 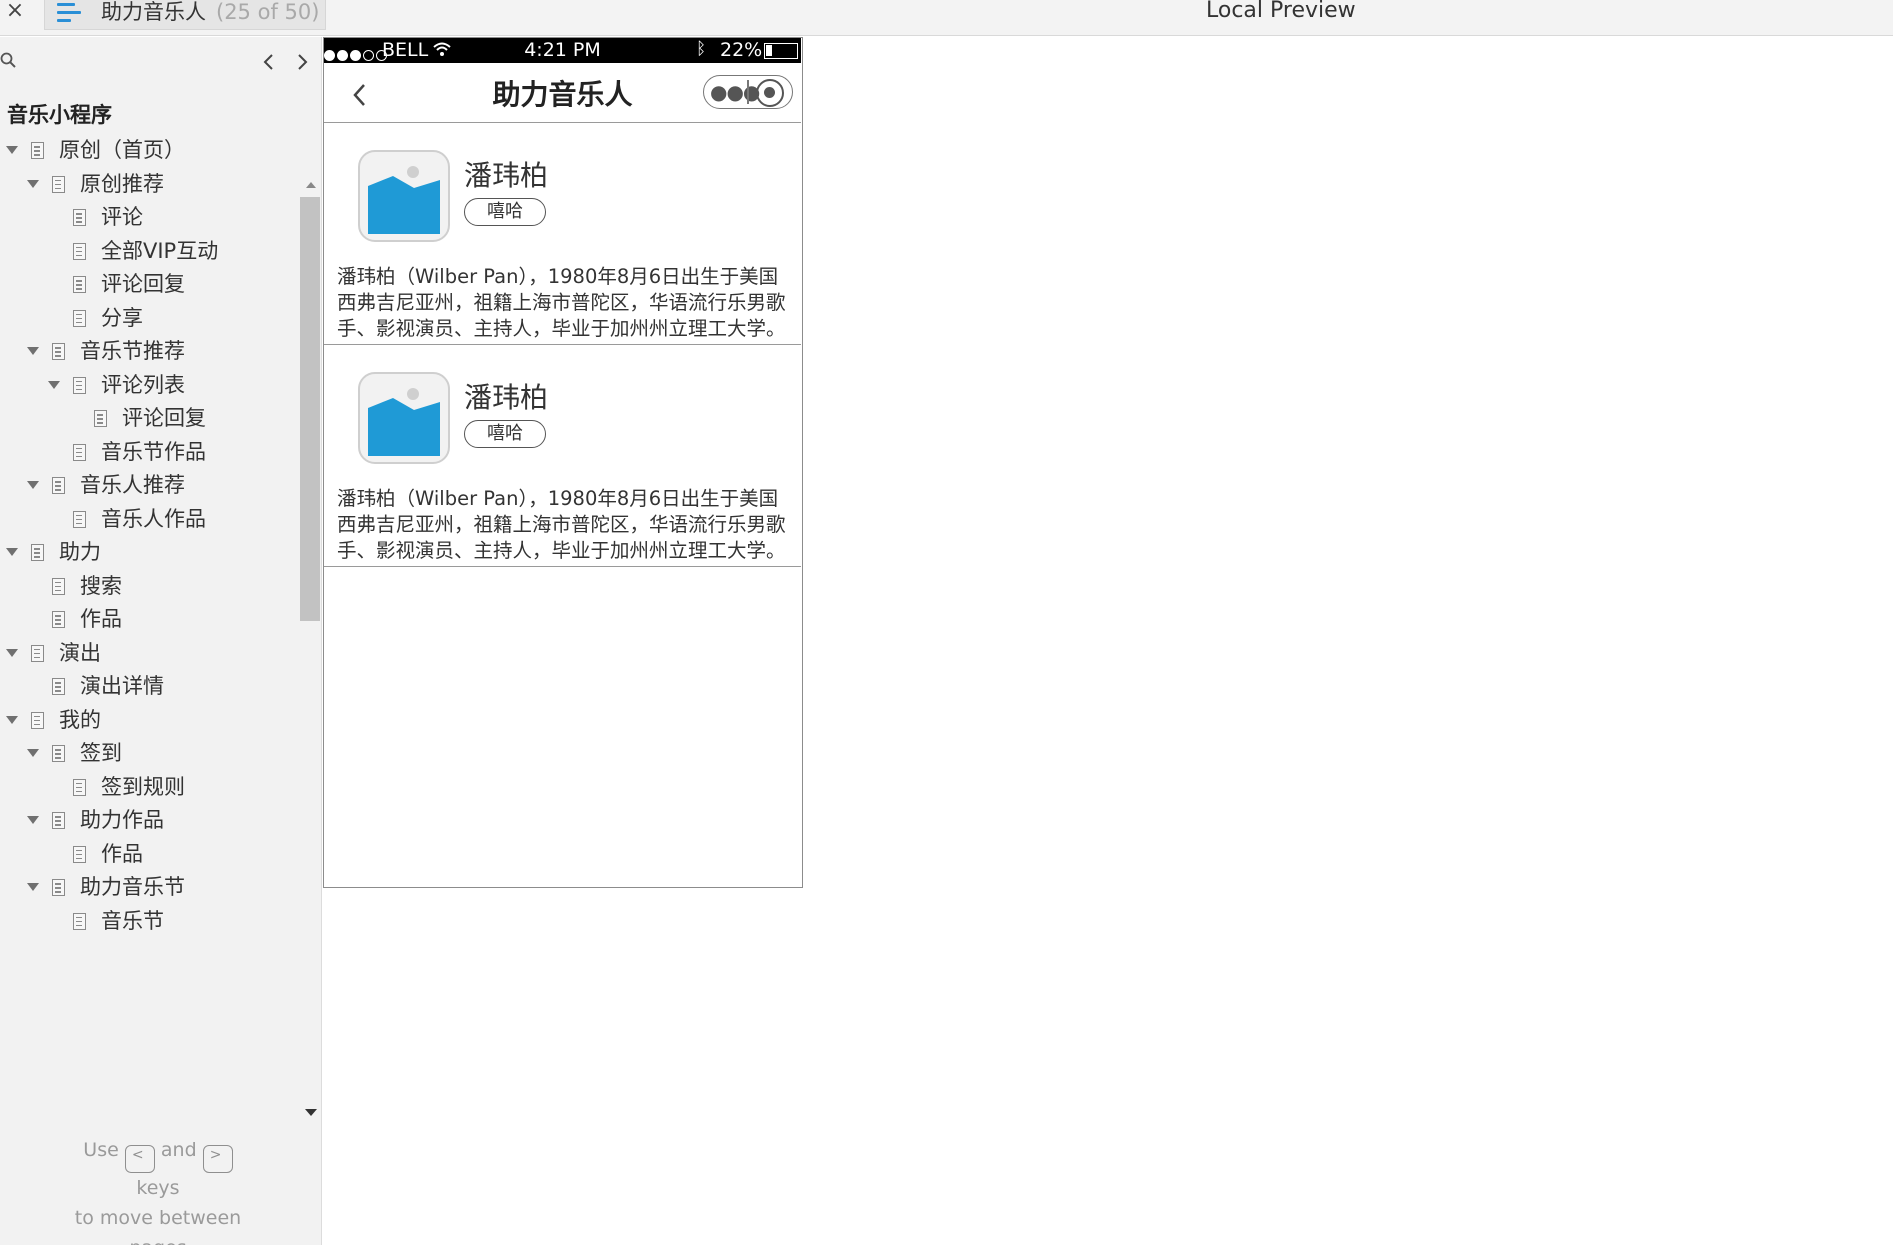 What do you see at coordinates (80, 652) in the screenshot?
I see `tree-item-label: 演出` at bounding box center [80, 652].